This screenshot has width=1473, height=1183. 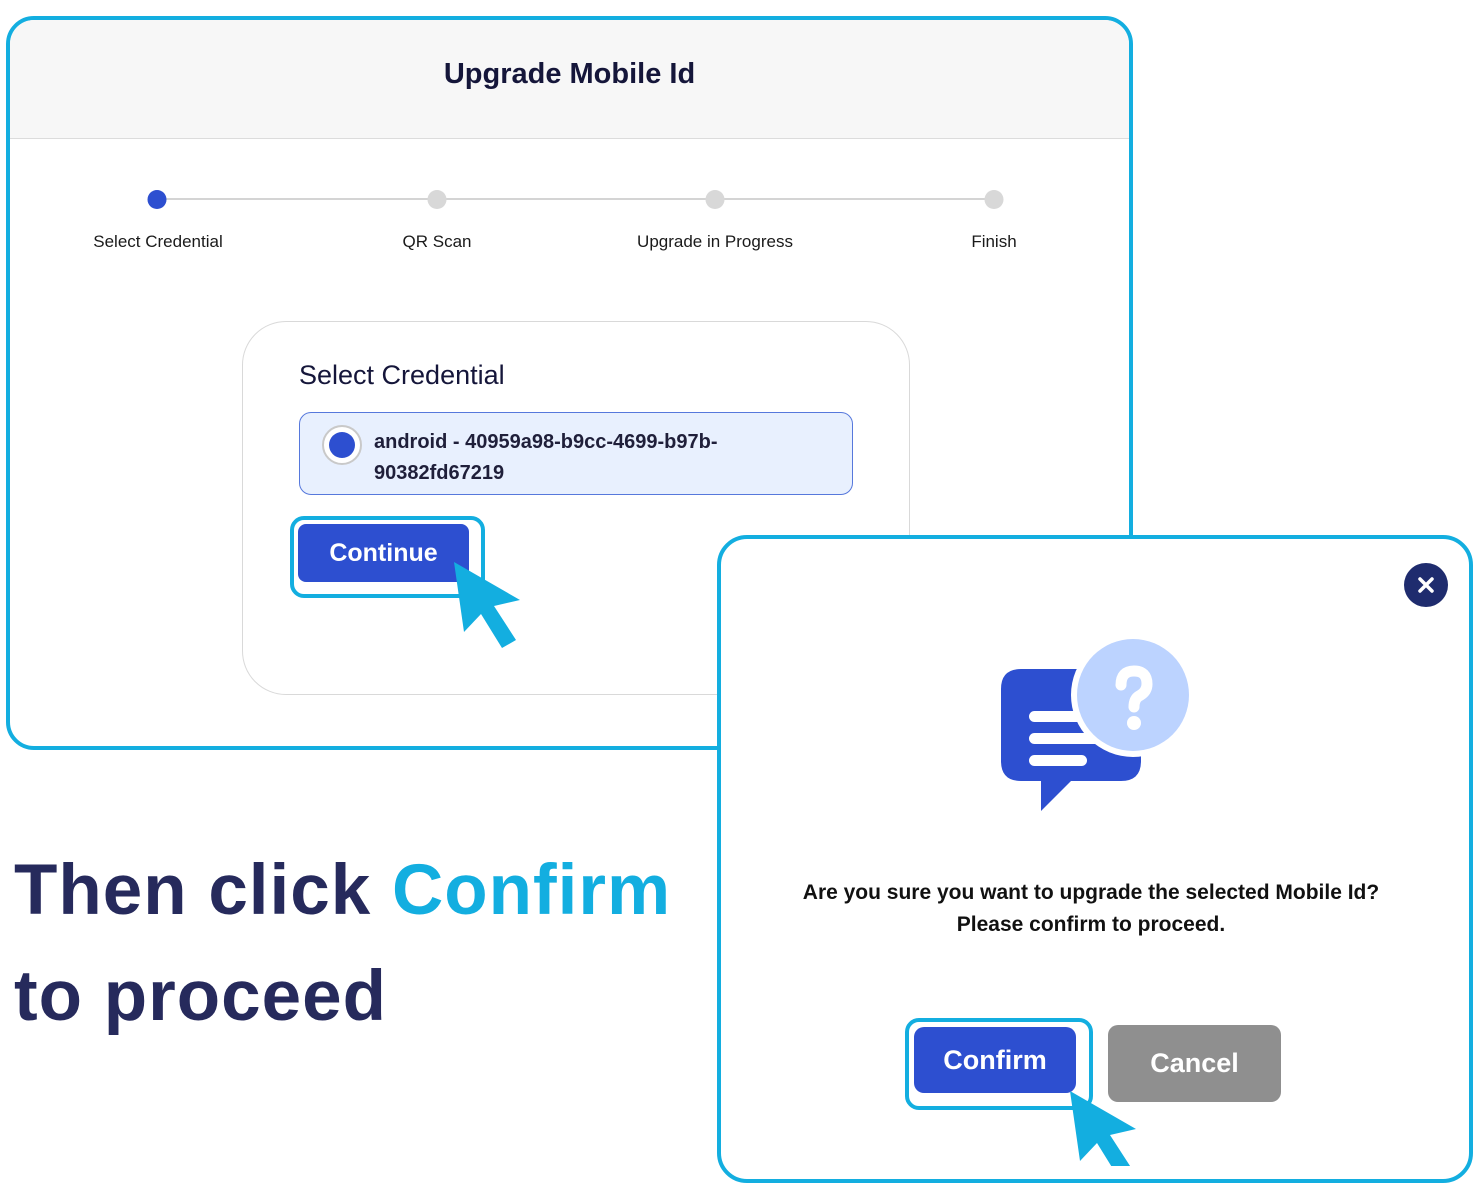 What do you see at coordinates (158, 241) in the screenshot?
I see `step-label-select-credential: Select Credential` at bounding box center [158, 241].